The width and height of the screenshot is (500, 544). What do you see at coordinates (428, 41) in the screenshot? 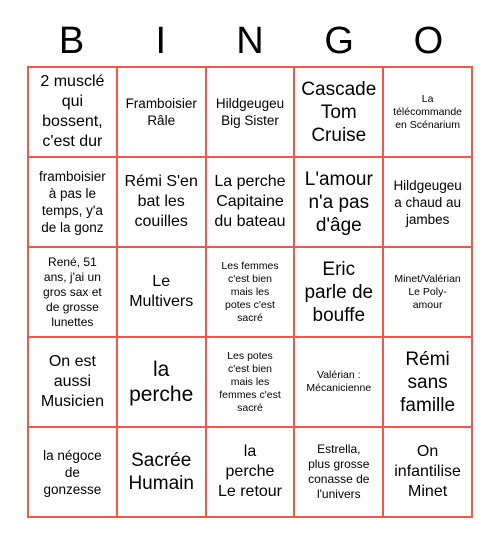
I see `bingo-header-letter-o: O` at bounding box center [428, 41].